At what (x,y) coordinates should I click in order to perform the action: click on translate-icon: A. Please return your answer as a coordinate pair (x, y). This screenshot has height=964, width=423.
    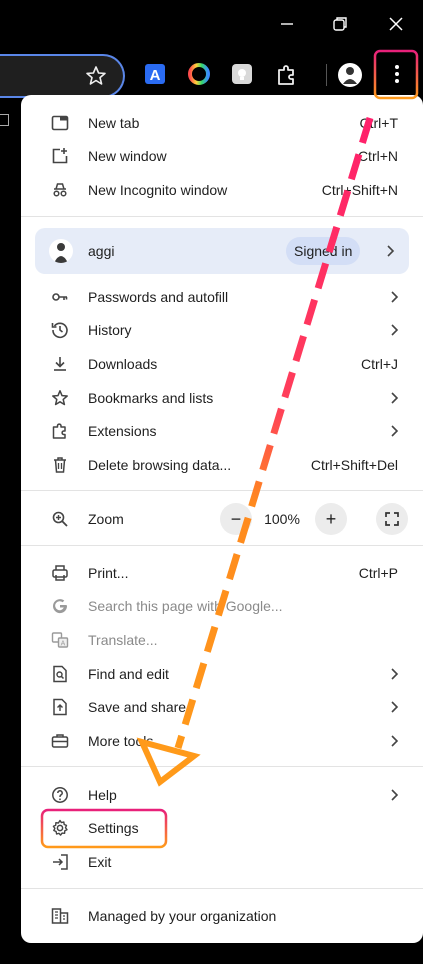
    Looking at the image, I should click on (60, 640).